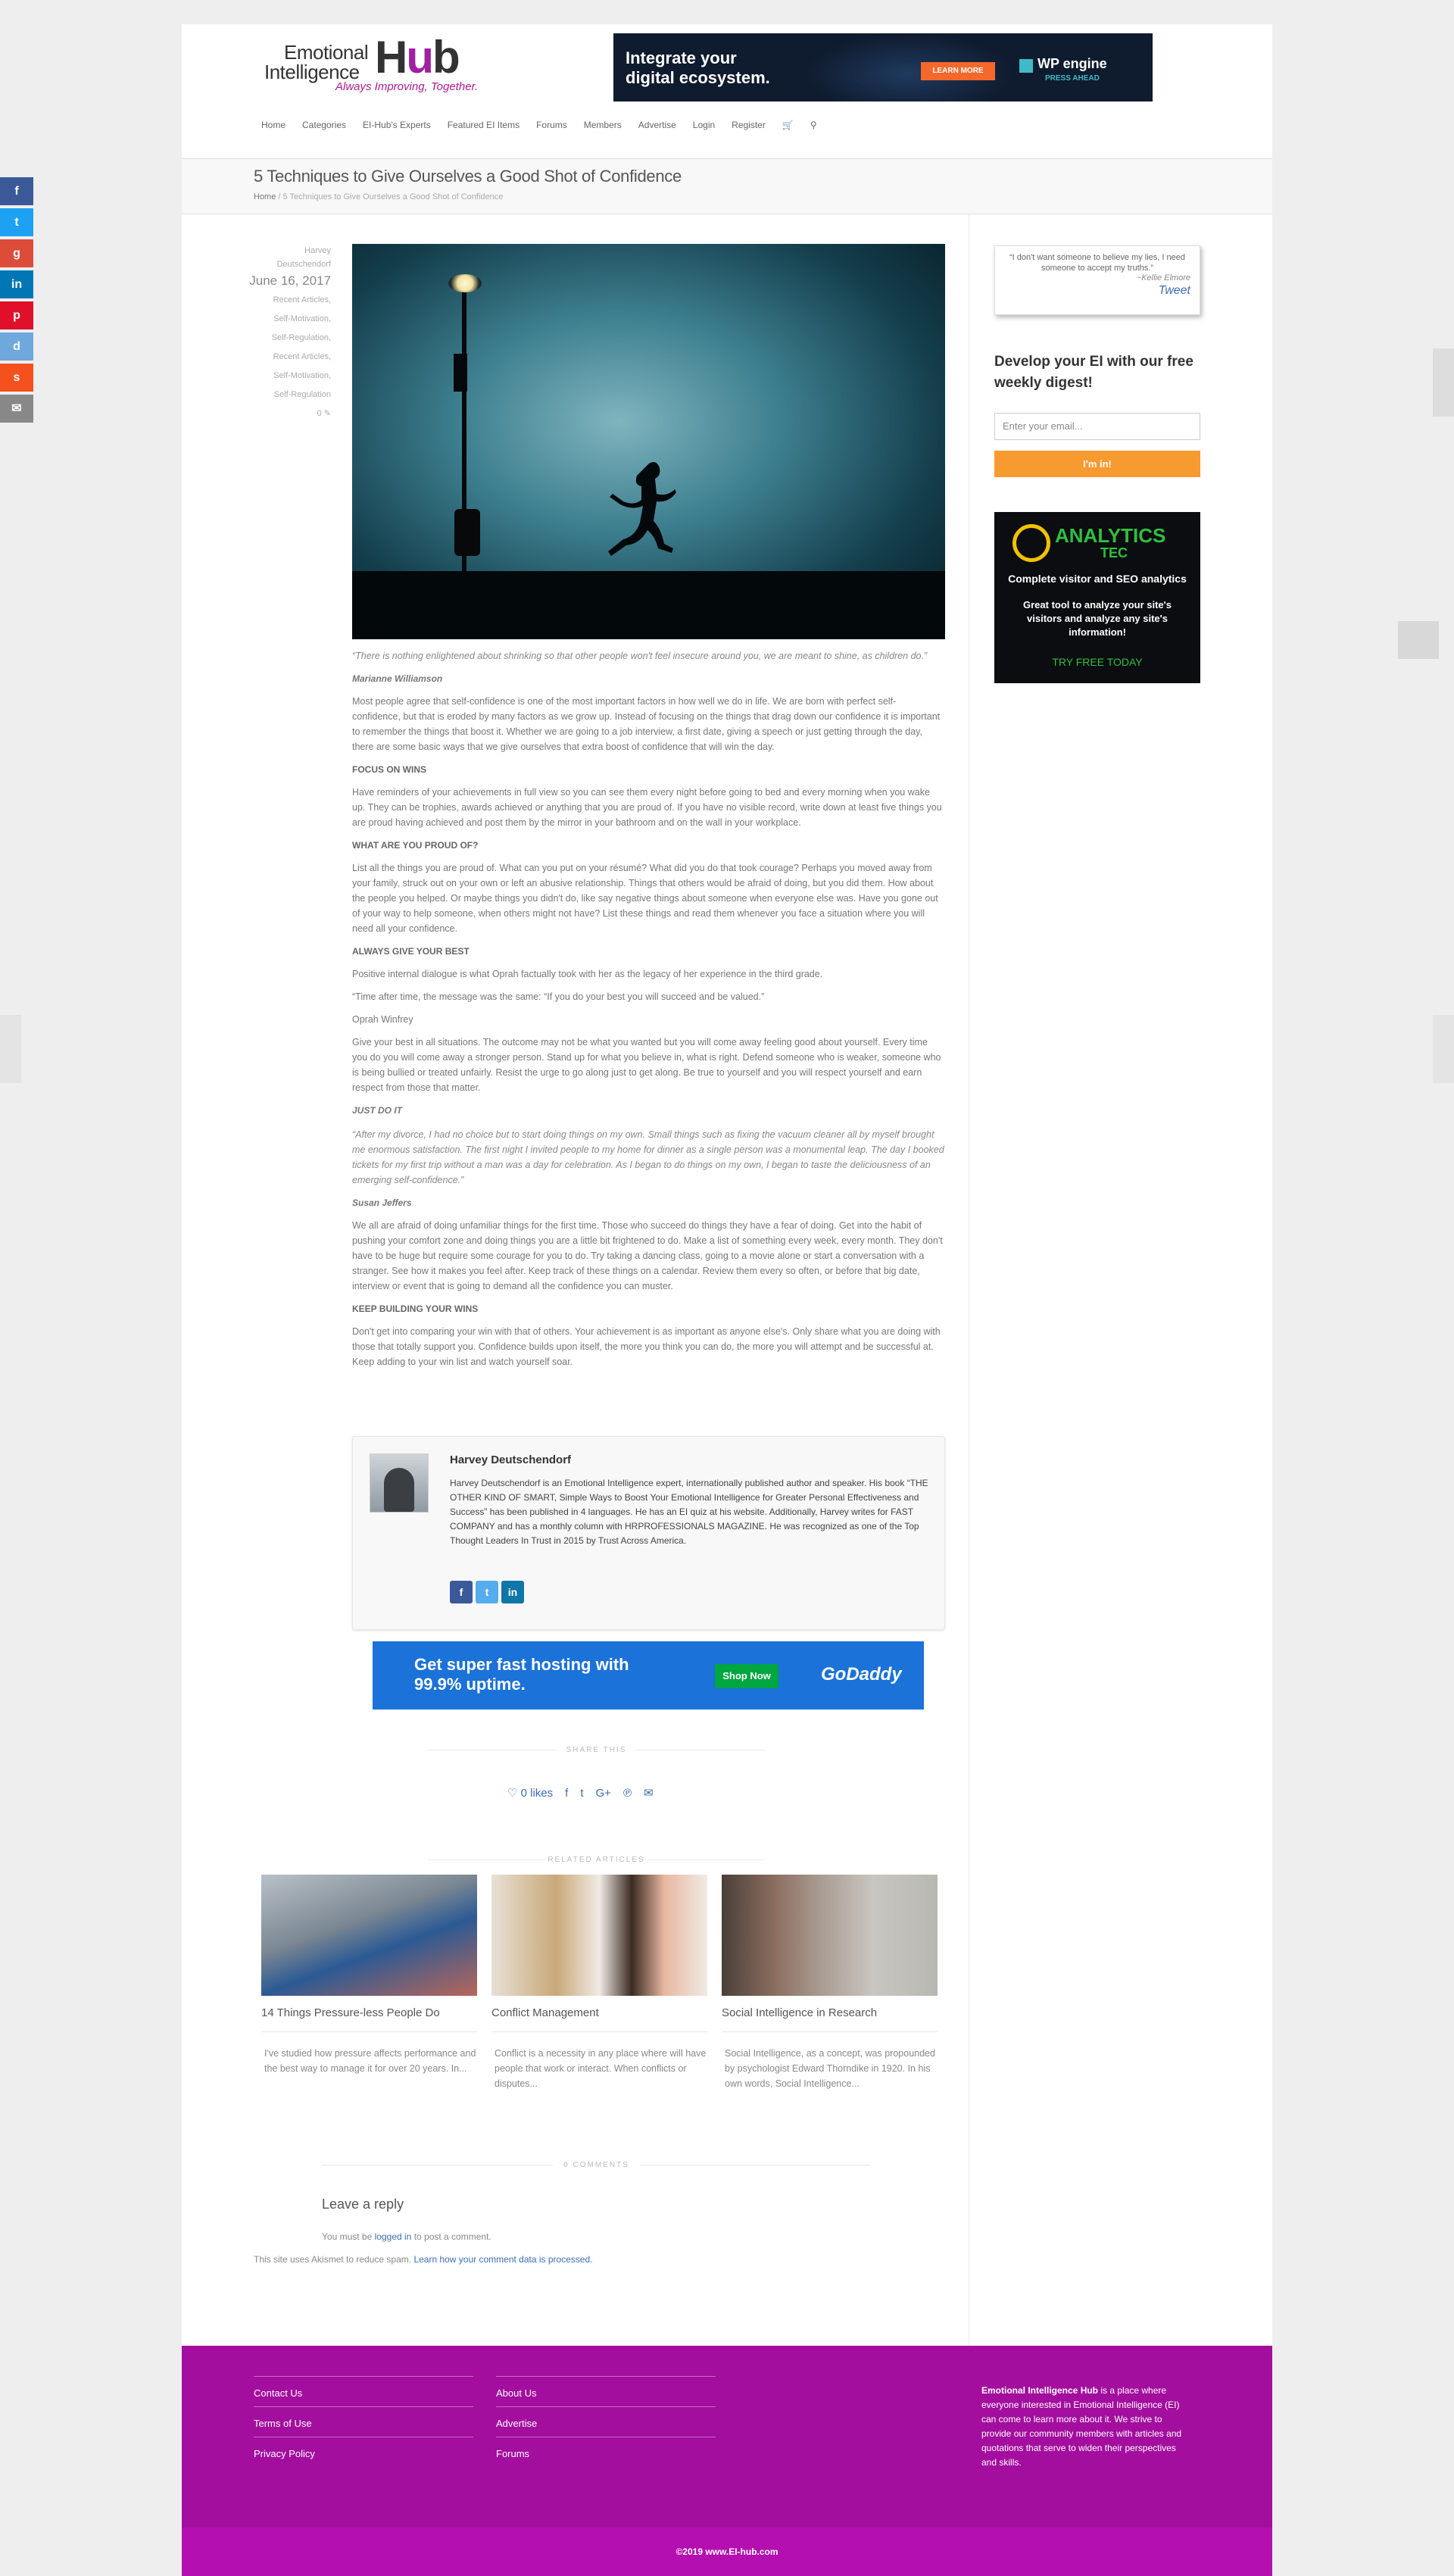 Image resolution: width=1454 pixels, height=2576 pixels. Describe the element at coordinates (363, 2391) in the screenshot. I see `footer-link: Contact Us` at that location.